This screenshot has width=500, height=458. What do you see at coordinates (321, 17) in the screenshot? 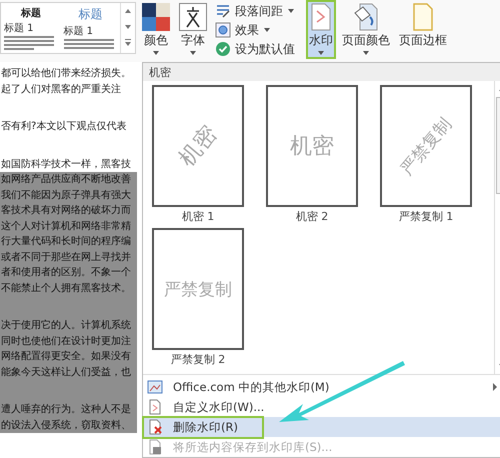
I see `watermark-page-icon` at bounding box center [321, 17].